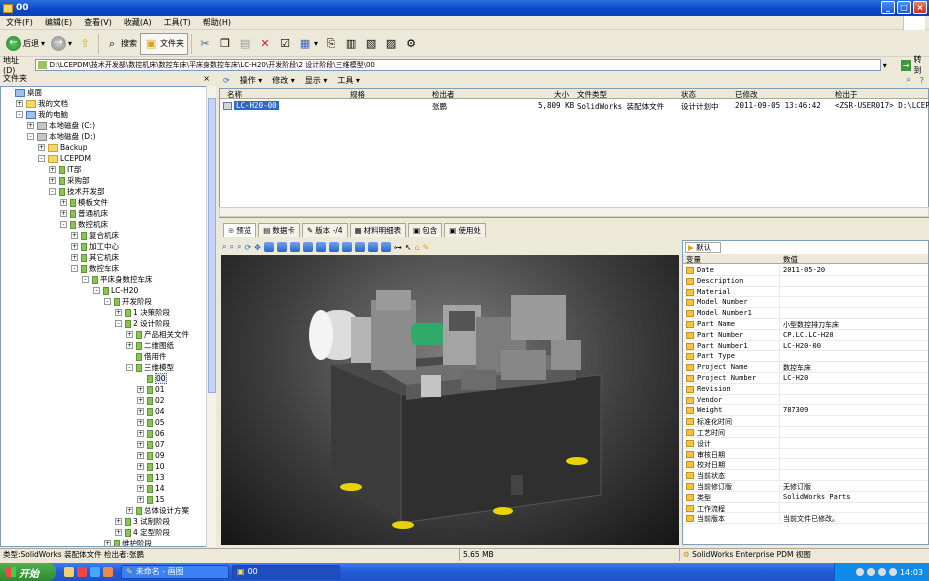 Image resolution: width=929 pixels, height=581 pixels. What do you see at coordinates (121, 44) in the screenshot?
I see `search-button: ⌕ 搜索` at bounding box center [121, 44].